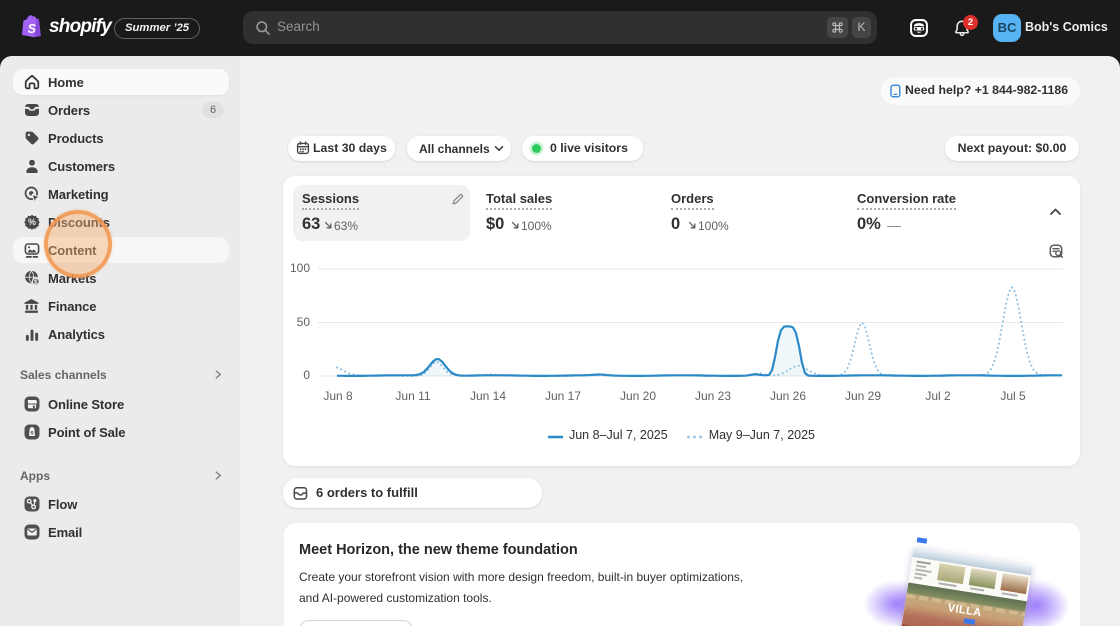 Image resolution: width=1120 pixels, height=626 pixels. Describe the element at coordinates (32, 29) in the screenshot. I see `svg-text: S` at that location.